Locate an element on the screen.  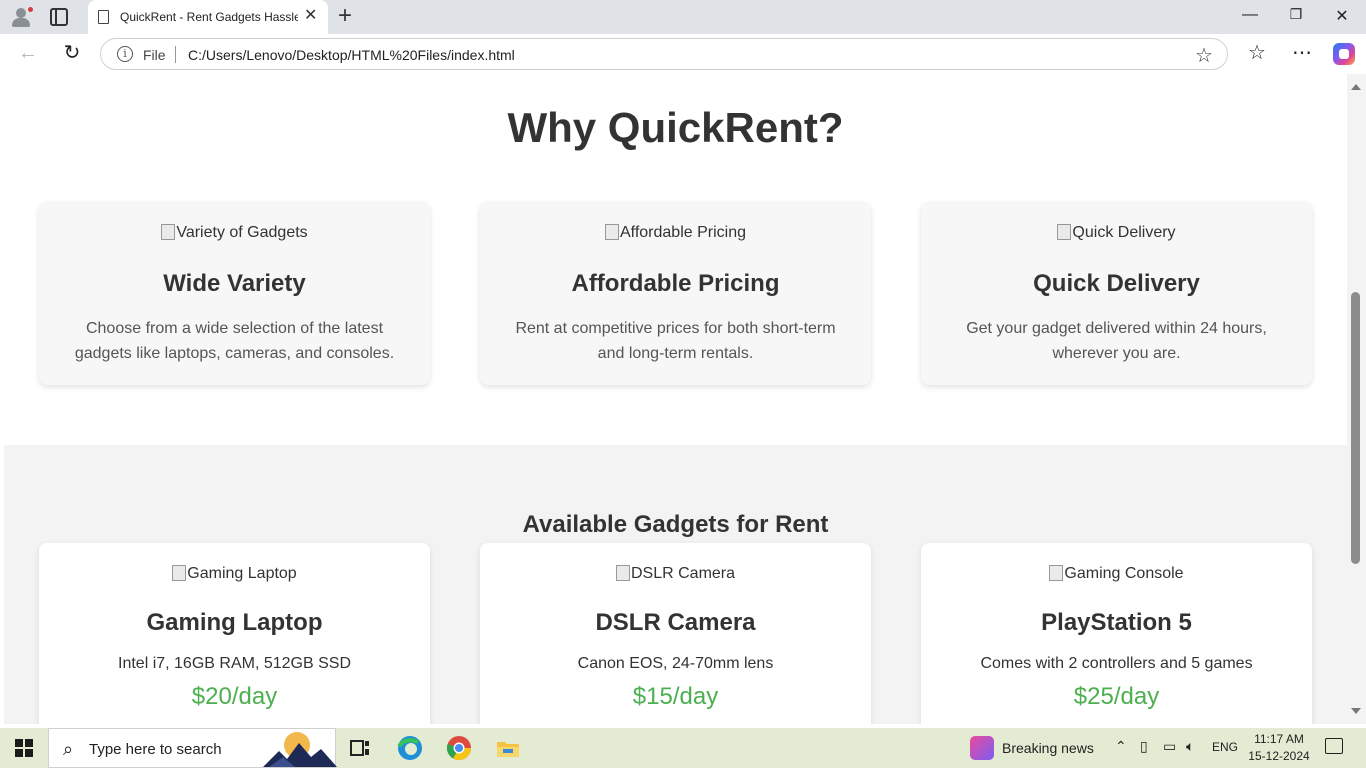
back-arrow-icon: ← is located at coordinates (28, 53).